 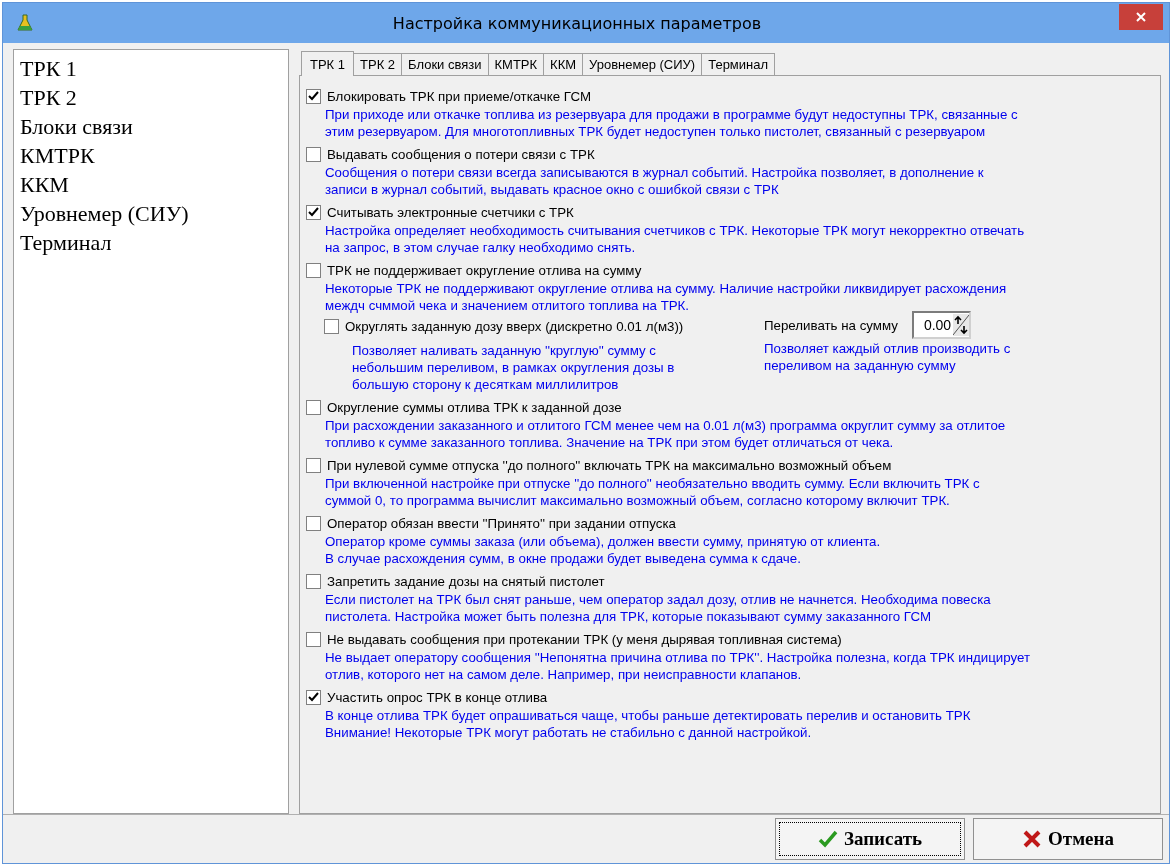 What do you see at coordinates (474, 407) in the screenshot?
I see `checkbox-label: Округление суммы отлива ТРК к заданной дозе` at bounding box center [474, 407].